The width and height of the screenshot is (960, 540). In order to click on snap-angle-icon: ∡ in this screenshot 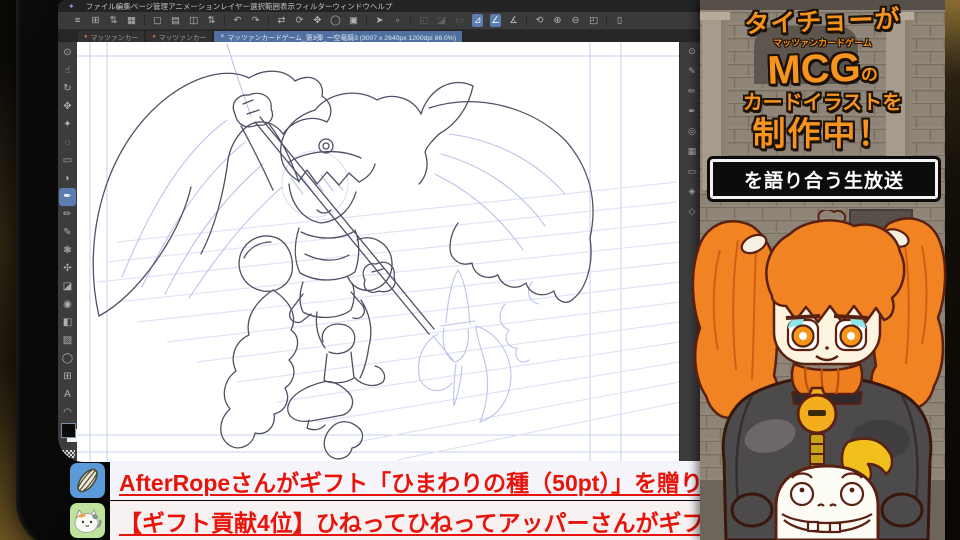, I will do `click(513, 20)`.